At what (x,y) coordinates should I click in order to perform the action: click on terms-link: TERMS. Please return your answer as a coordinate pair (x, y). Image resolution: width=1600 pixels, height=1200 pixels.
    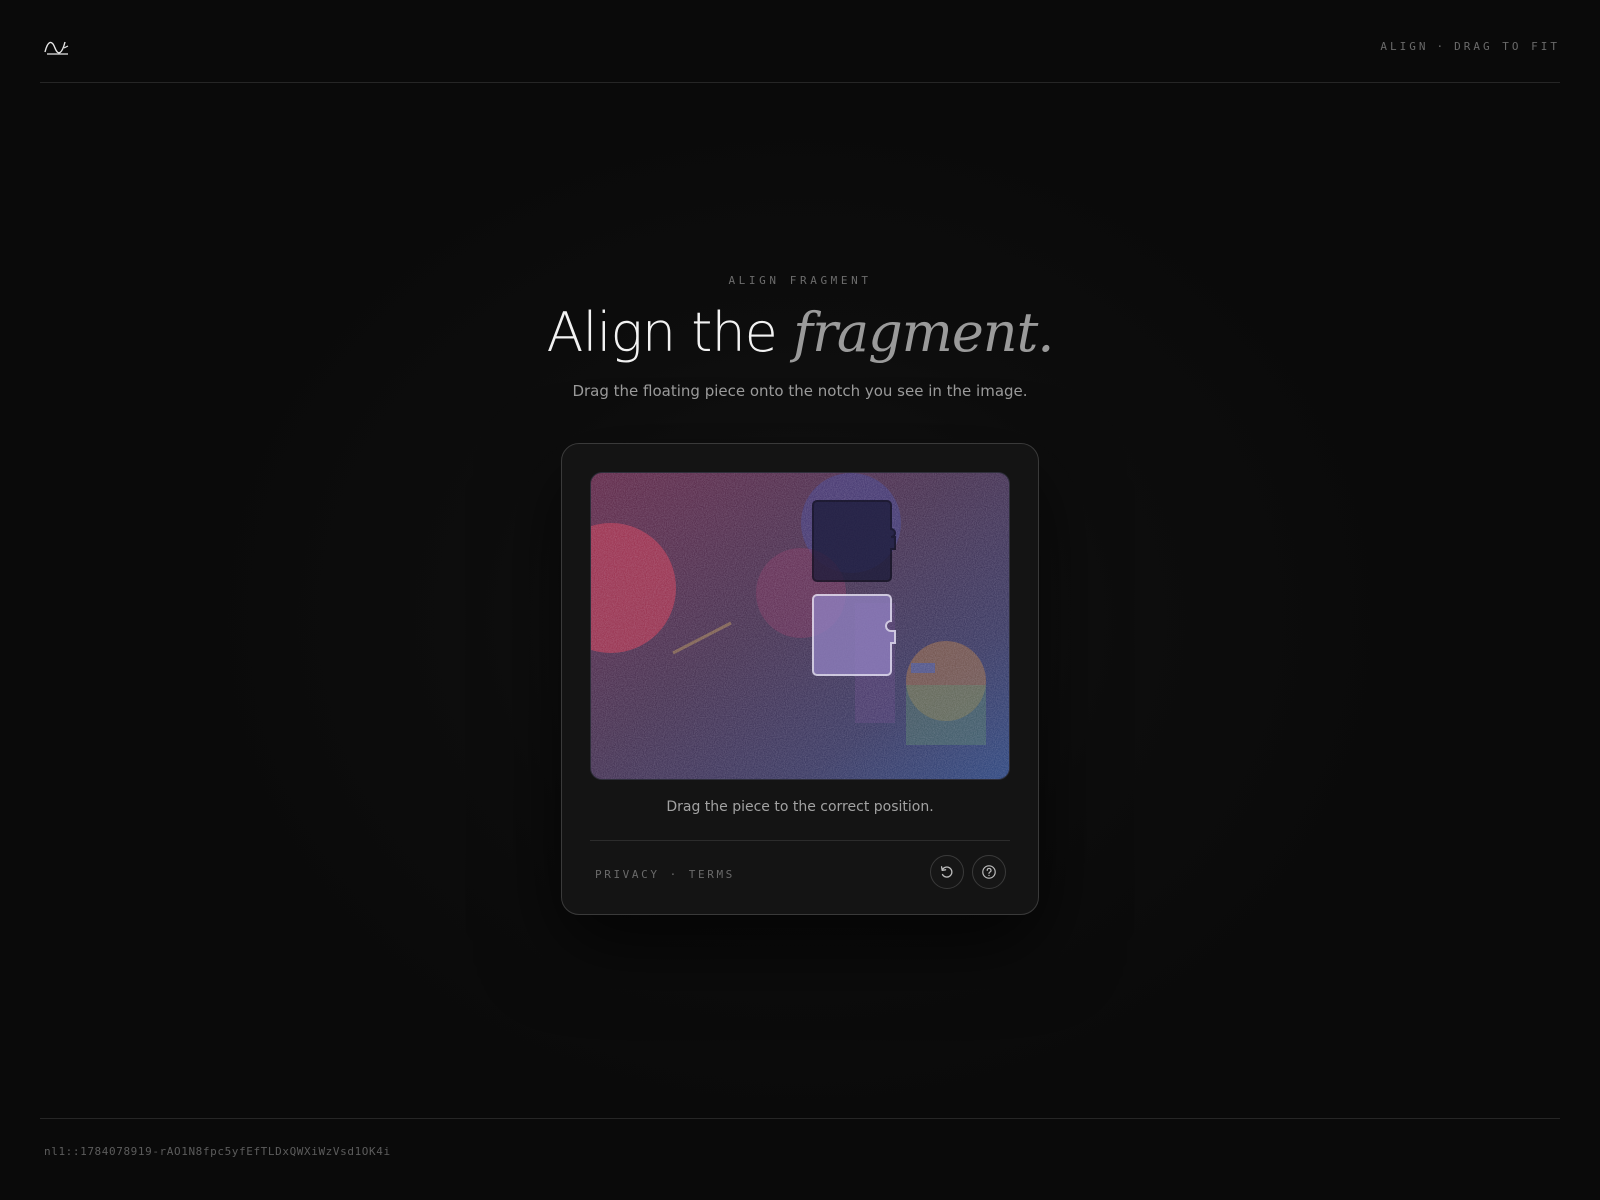
    Looking at the image, I should click on (712, 874).